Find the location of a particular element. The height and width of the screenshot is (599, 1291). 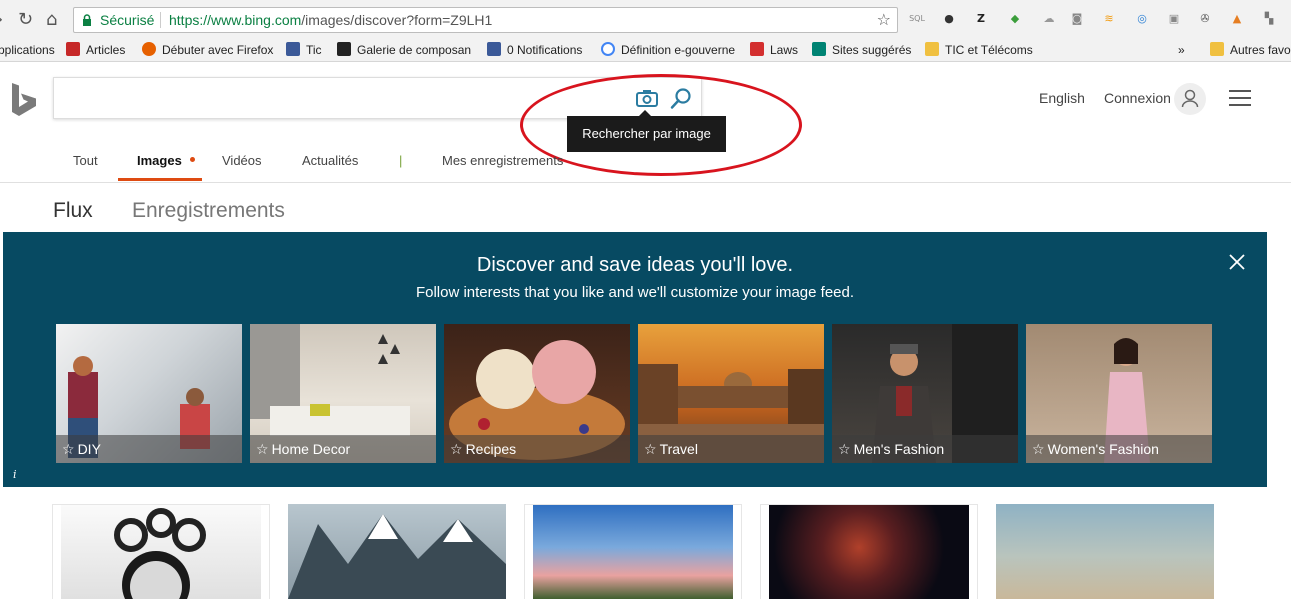

bookmark-autres-favoris: Autres favo is located at coordinates (1250, 50).